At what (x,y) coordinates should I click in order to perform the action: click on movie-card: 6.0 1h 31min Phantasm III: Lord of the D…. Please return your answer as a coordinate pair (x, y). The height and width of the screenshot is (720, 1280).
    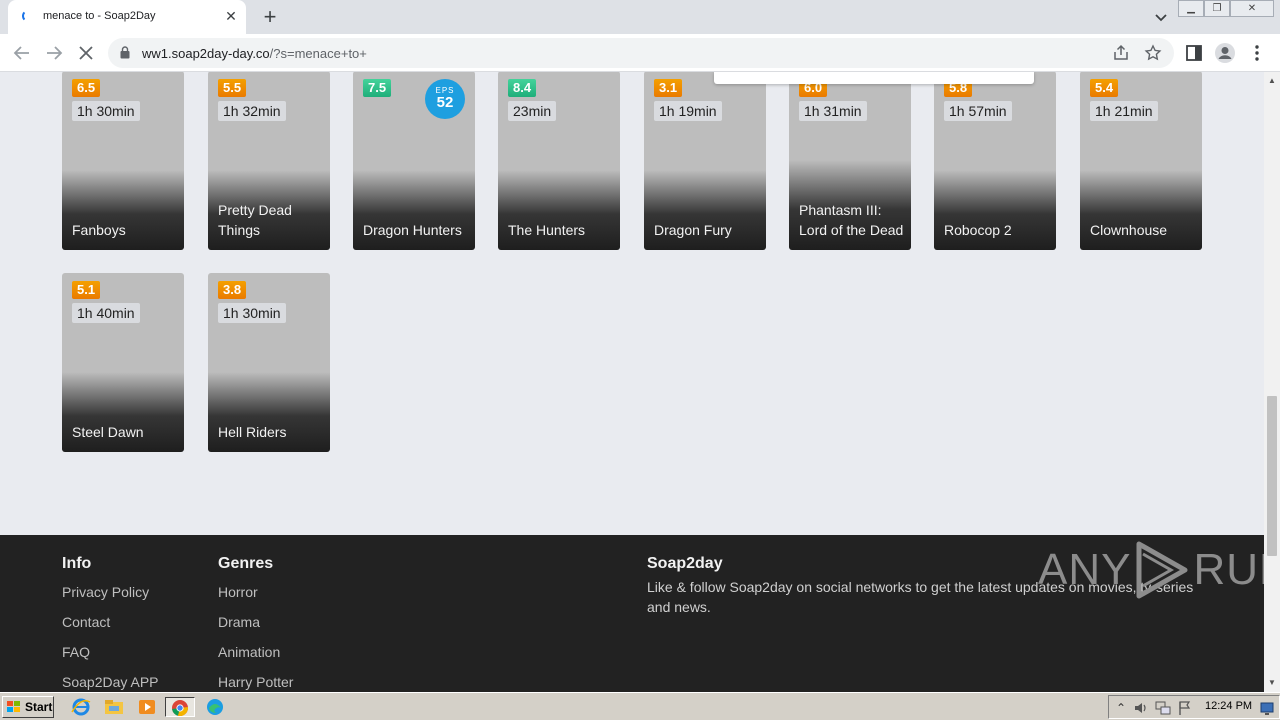
    Looking at the image, I should click on (850, 161).